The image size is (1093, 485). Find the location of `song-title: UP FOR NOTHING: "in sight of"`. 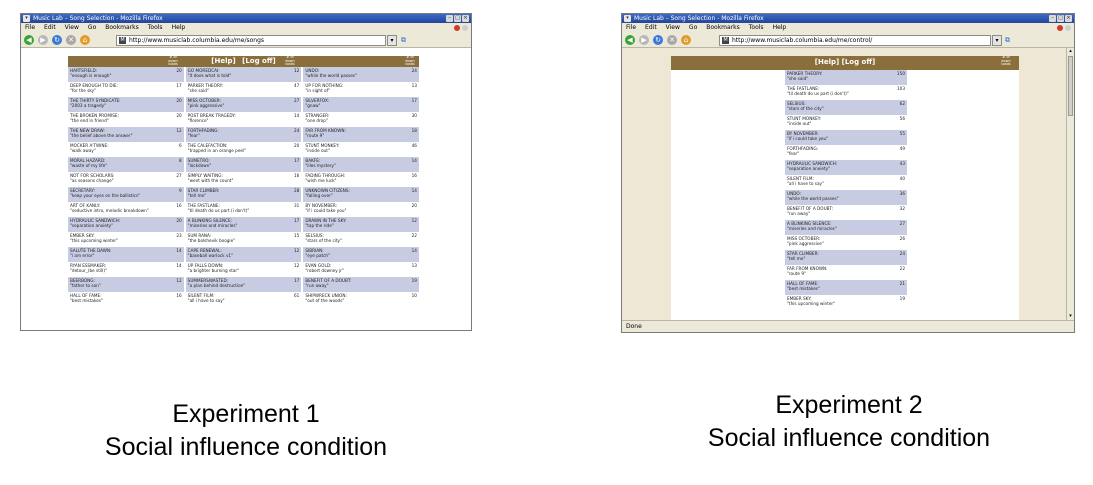

song-title: UP FOR NOTHING: "in sight of" is located at coordinates (324, 90).